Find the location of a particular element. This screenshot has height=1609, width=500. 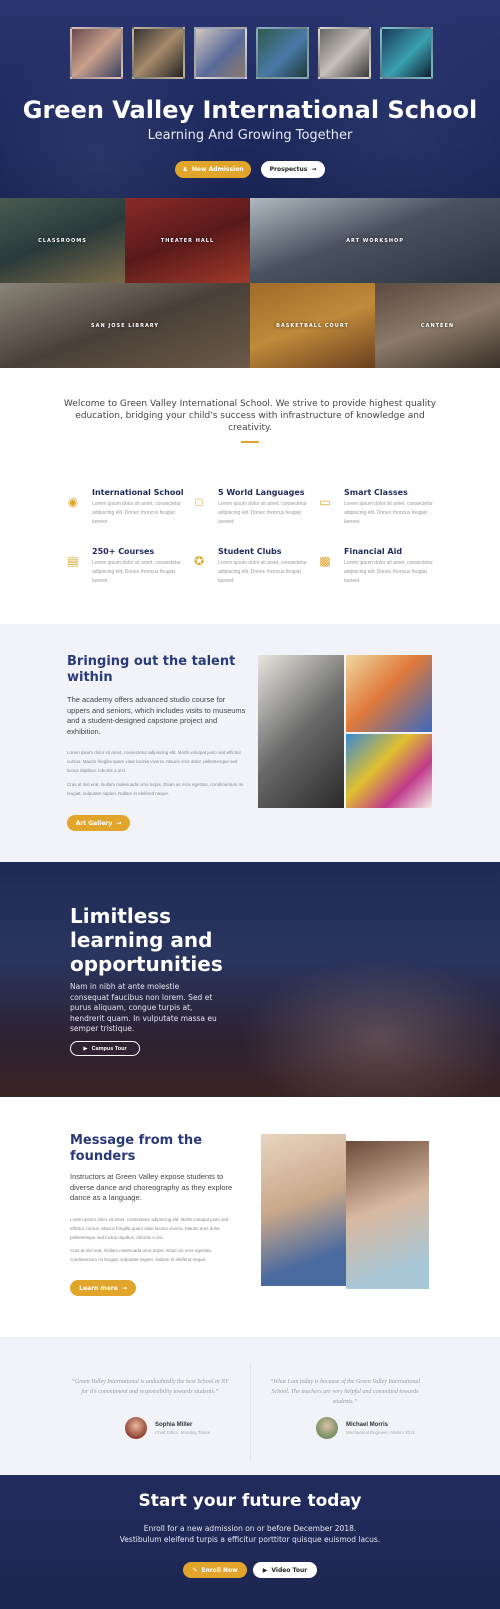

ballet-stage-image is located at coordinates (365, 1024).